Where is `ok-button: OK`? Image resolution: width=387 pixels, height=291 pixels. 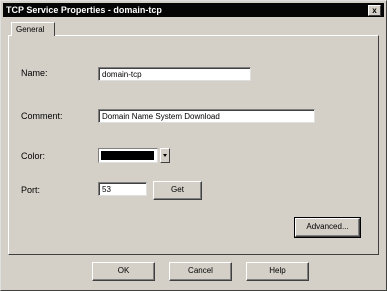
ok-button: OK is located at coordinates (123, 271).